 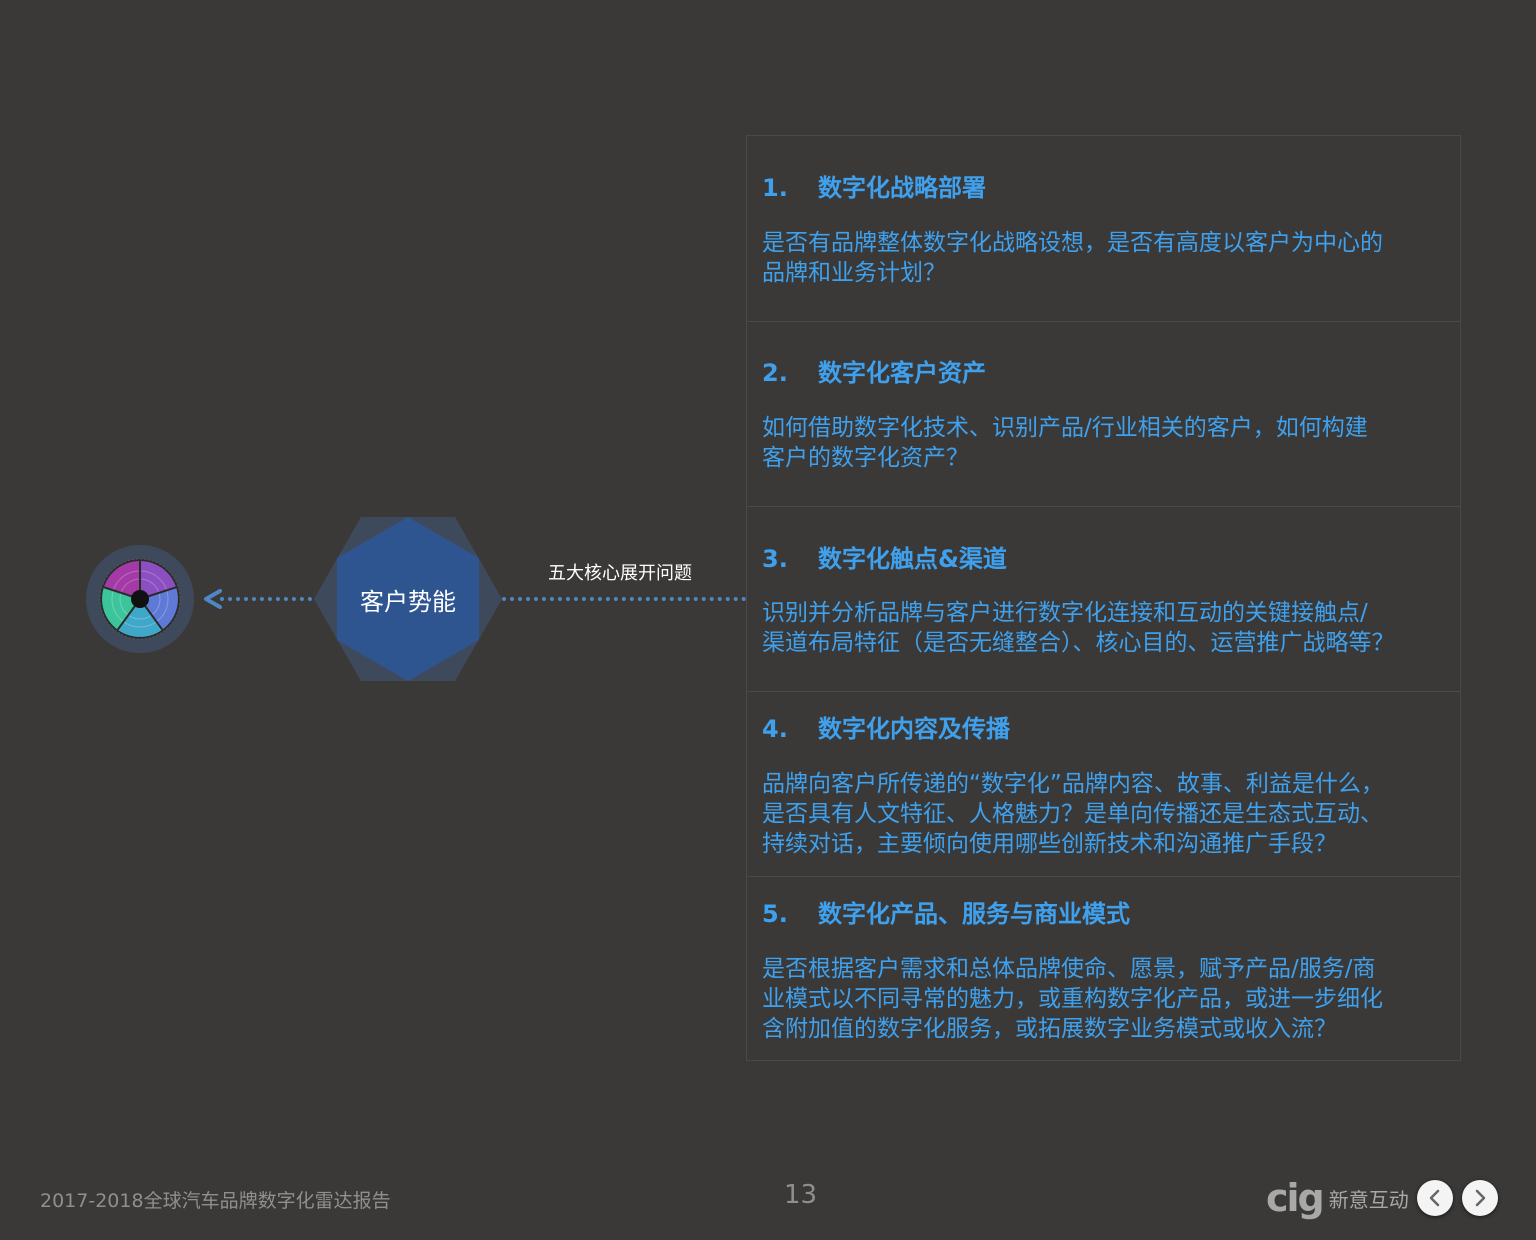 I want to click on prev-page-button, so click(x=1435, y=1198).